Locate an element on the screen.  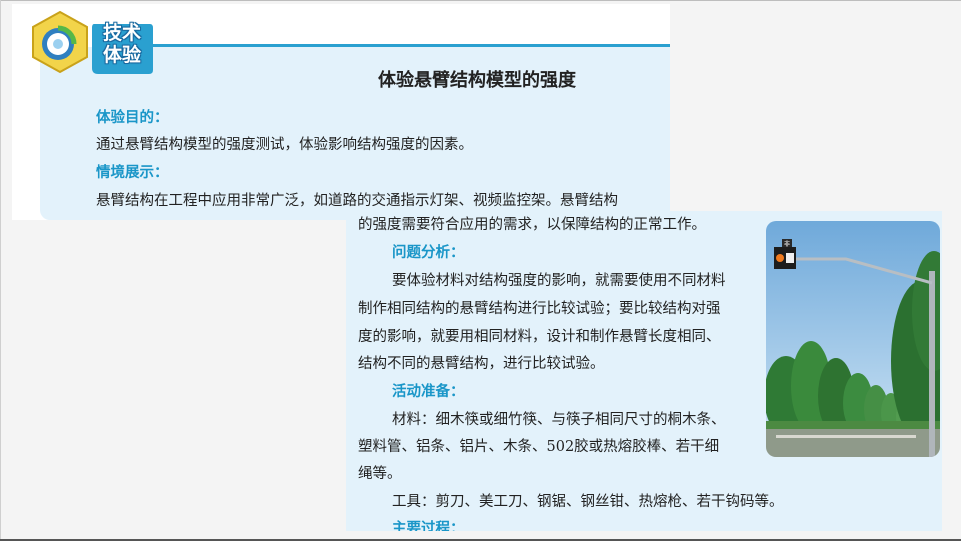
frame-top-line is located at coordinates (480, 0).